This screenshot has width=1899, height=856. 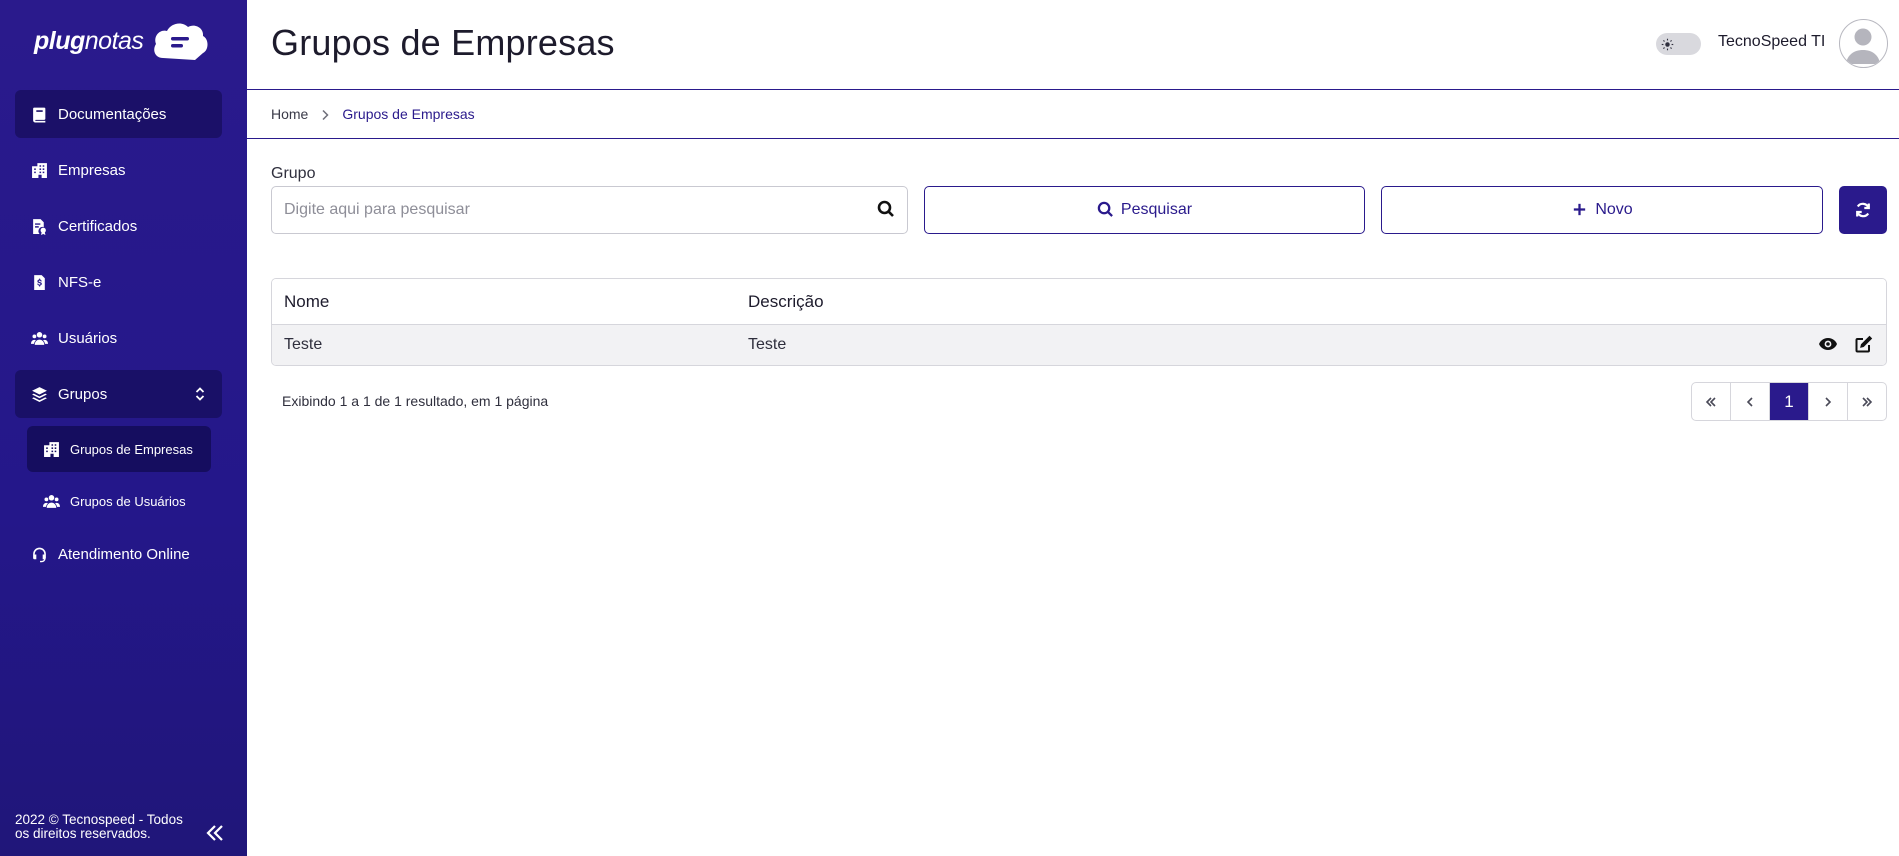 I want to click on certificate-icon, so click(x=39, y=226).